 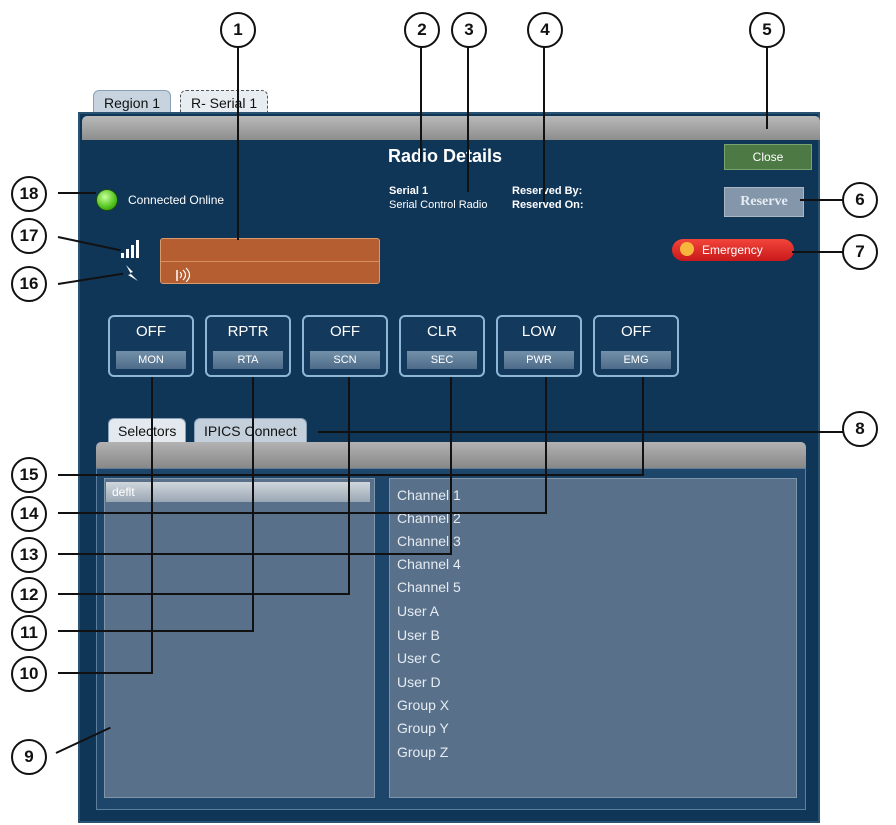 What do you see at coordinates (429, 564) in the screenshot?
I see `channel-item: Channel 4` at bounding box center [429, 564].